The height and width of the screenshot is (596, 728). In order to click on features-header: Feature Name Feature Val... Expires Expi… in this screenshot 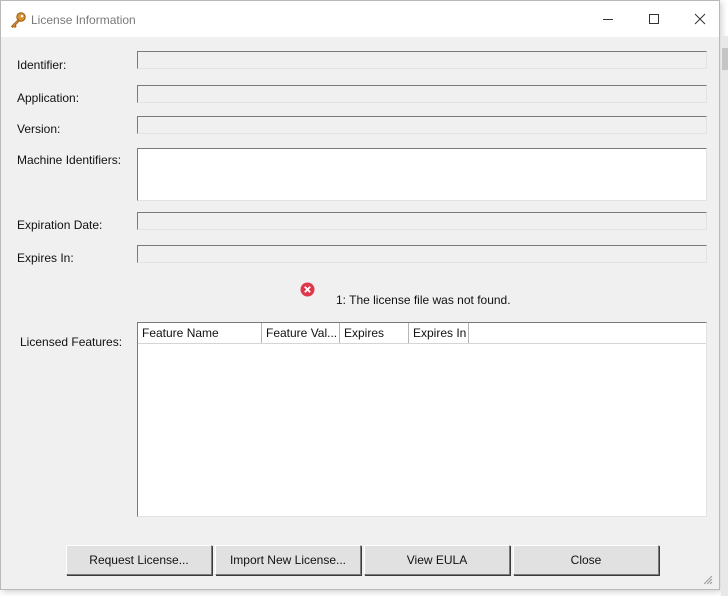, I will do `click(422, 333)`.